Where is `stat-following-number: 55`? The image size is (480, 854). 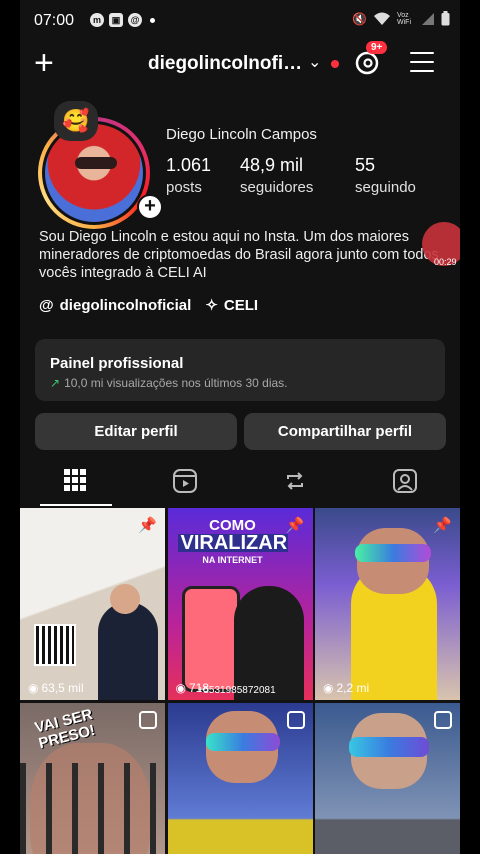
stat-following-number: 55 is located at coordinates (365, 165).